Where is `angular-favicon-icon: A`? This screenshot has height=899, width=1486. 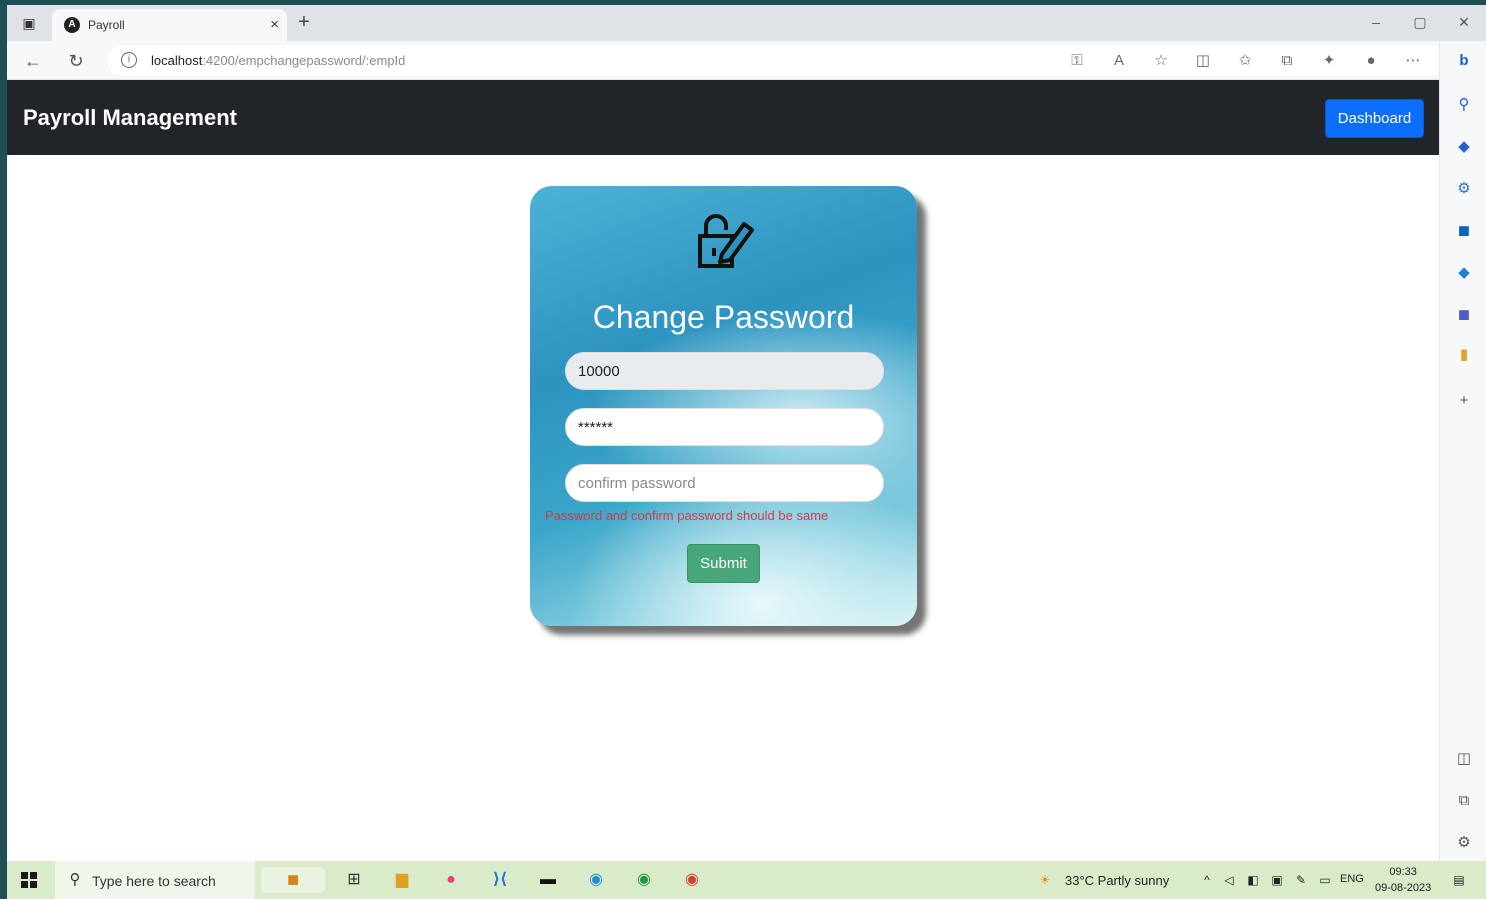 angular-favicon-icon: A is located at coordinates (72, 25).